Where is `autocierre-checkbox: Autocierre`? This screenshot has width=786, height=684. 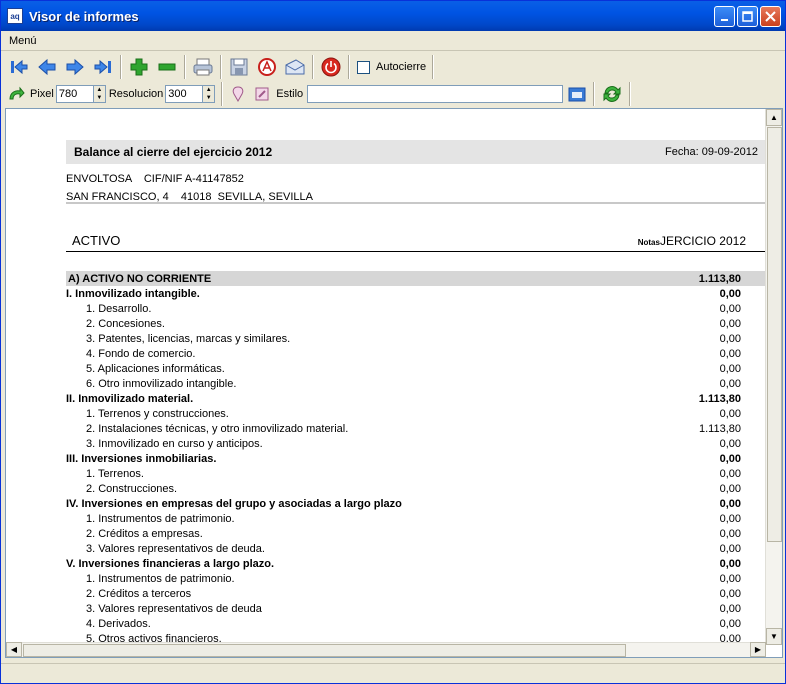 autocierre-checkbox: Autocierre is located at coordinates (392, 67).